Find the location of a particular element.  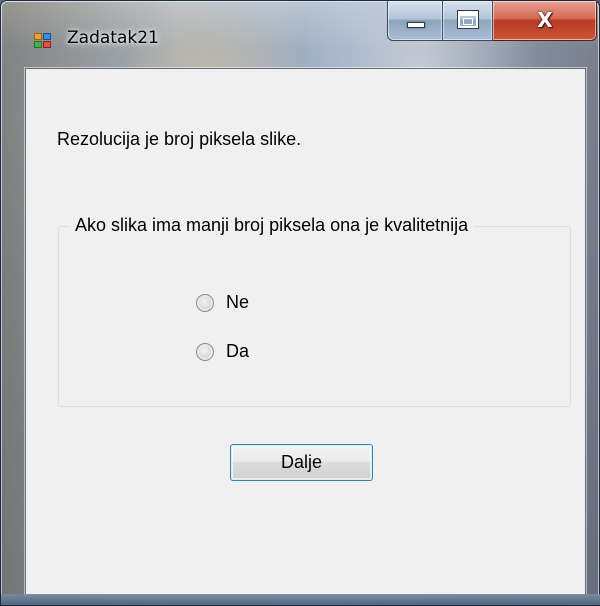

maximize-button is located at coordinates (468, 21).